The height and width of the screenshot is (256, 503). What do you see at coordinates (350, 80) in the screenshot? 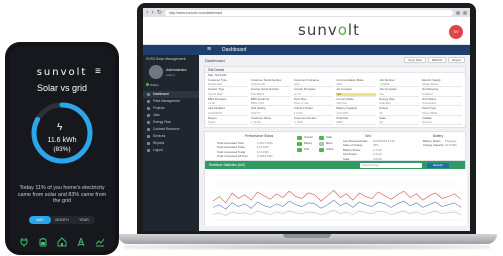
I see `field-label: Communication Mode` at bounding box center [350, 80].